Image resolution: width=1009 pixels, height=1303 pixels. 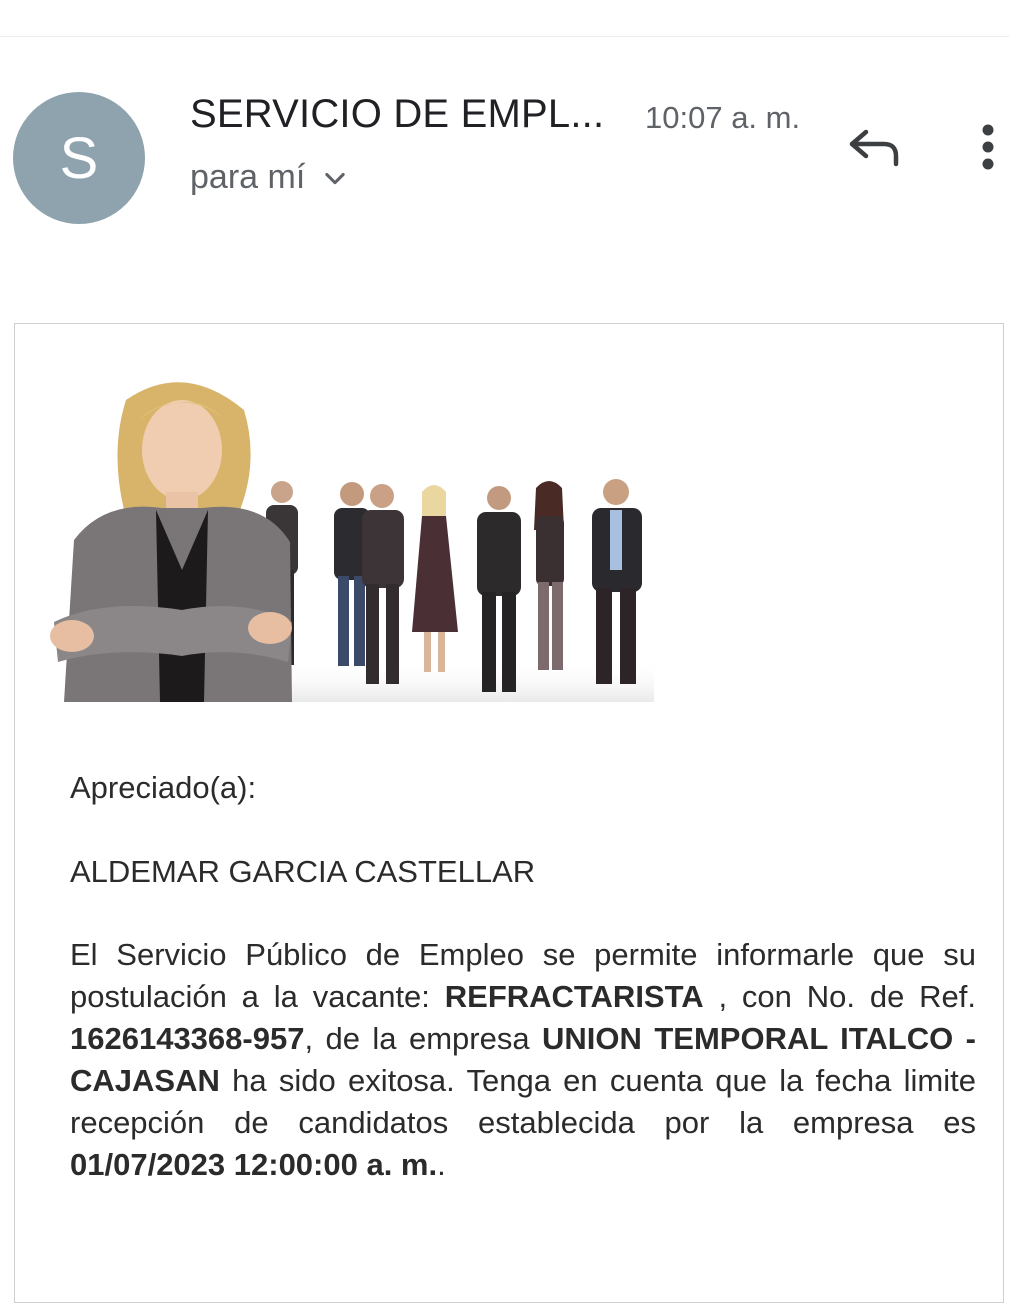 I want to click on sender-avatar: S, so click(x=79, y=158).